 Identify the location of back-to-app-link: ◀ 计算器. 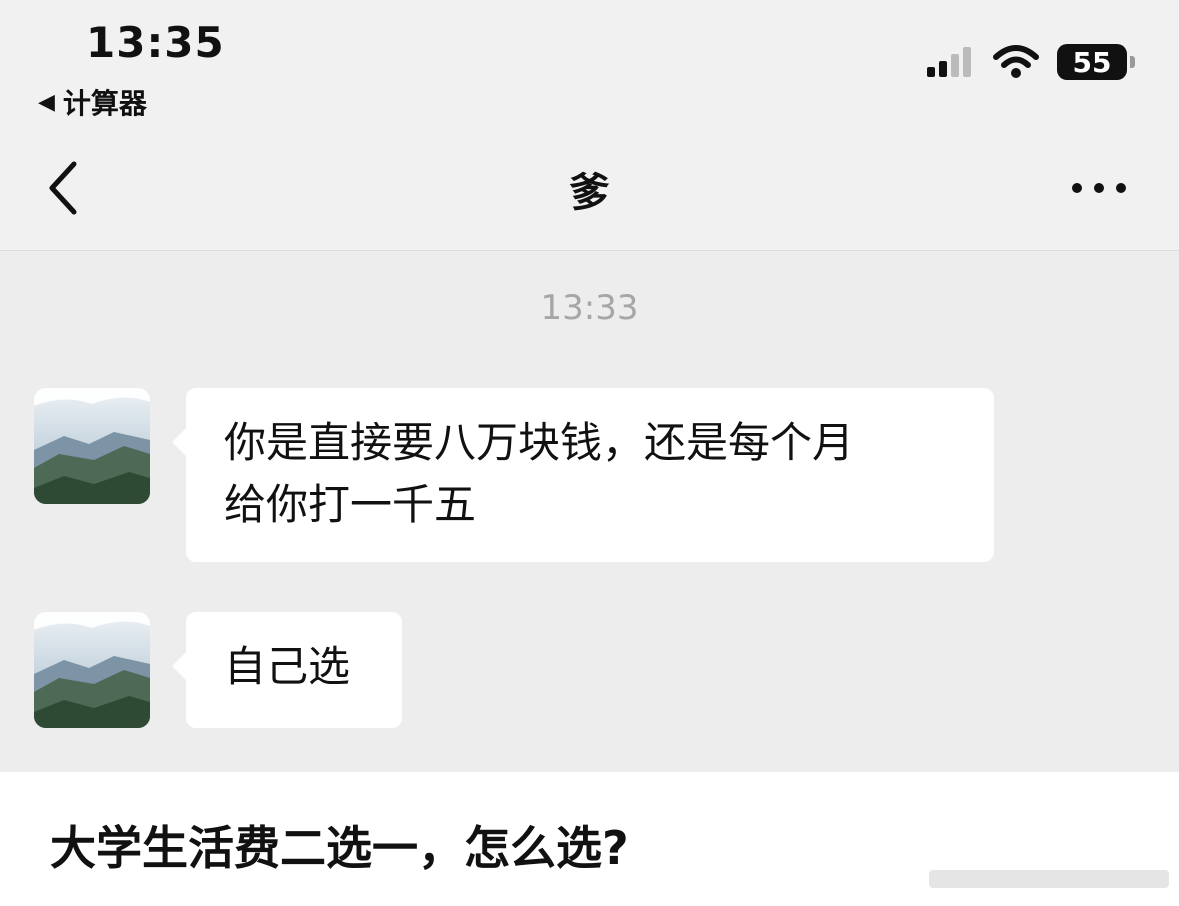
(92, 102).